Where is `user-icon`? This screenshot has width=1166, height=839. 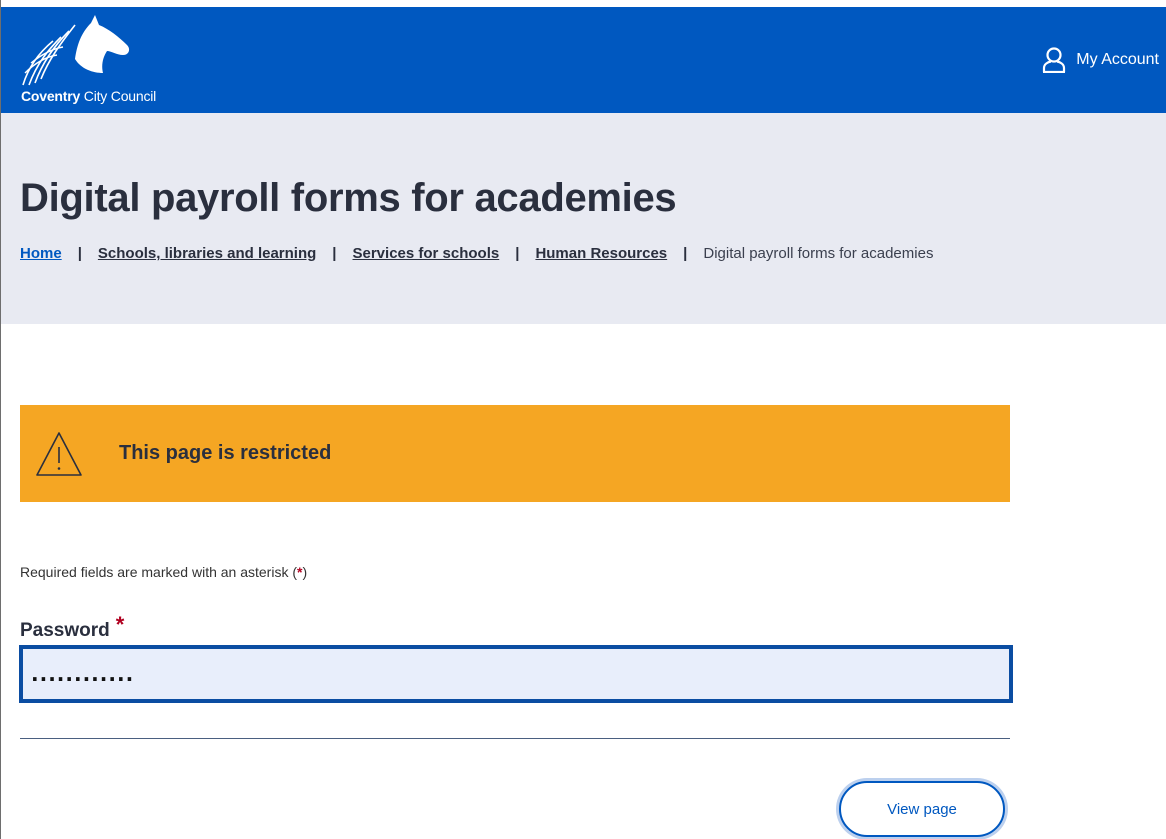 user-icon is located at coordinates (1054, 60).